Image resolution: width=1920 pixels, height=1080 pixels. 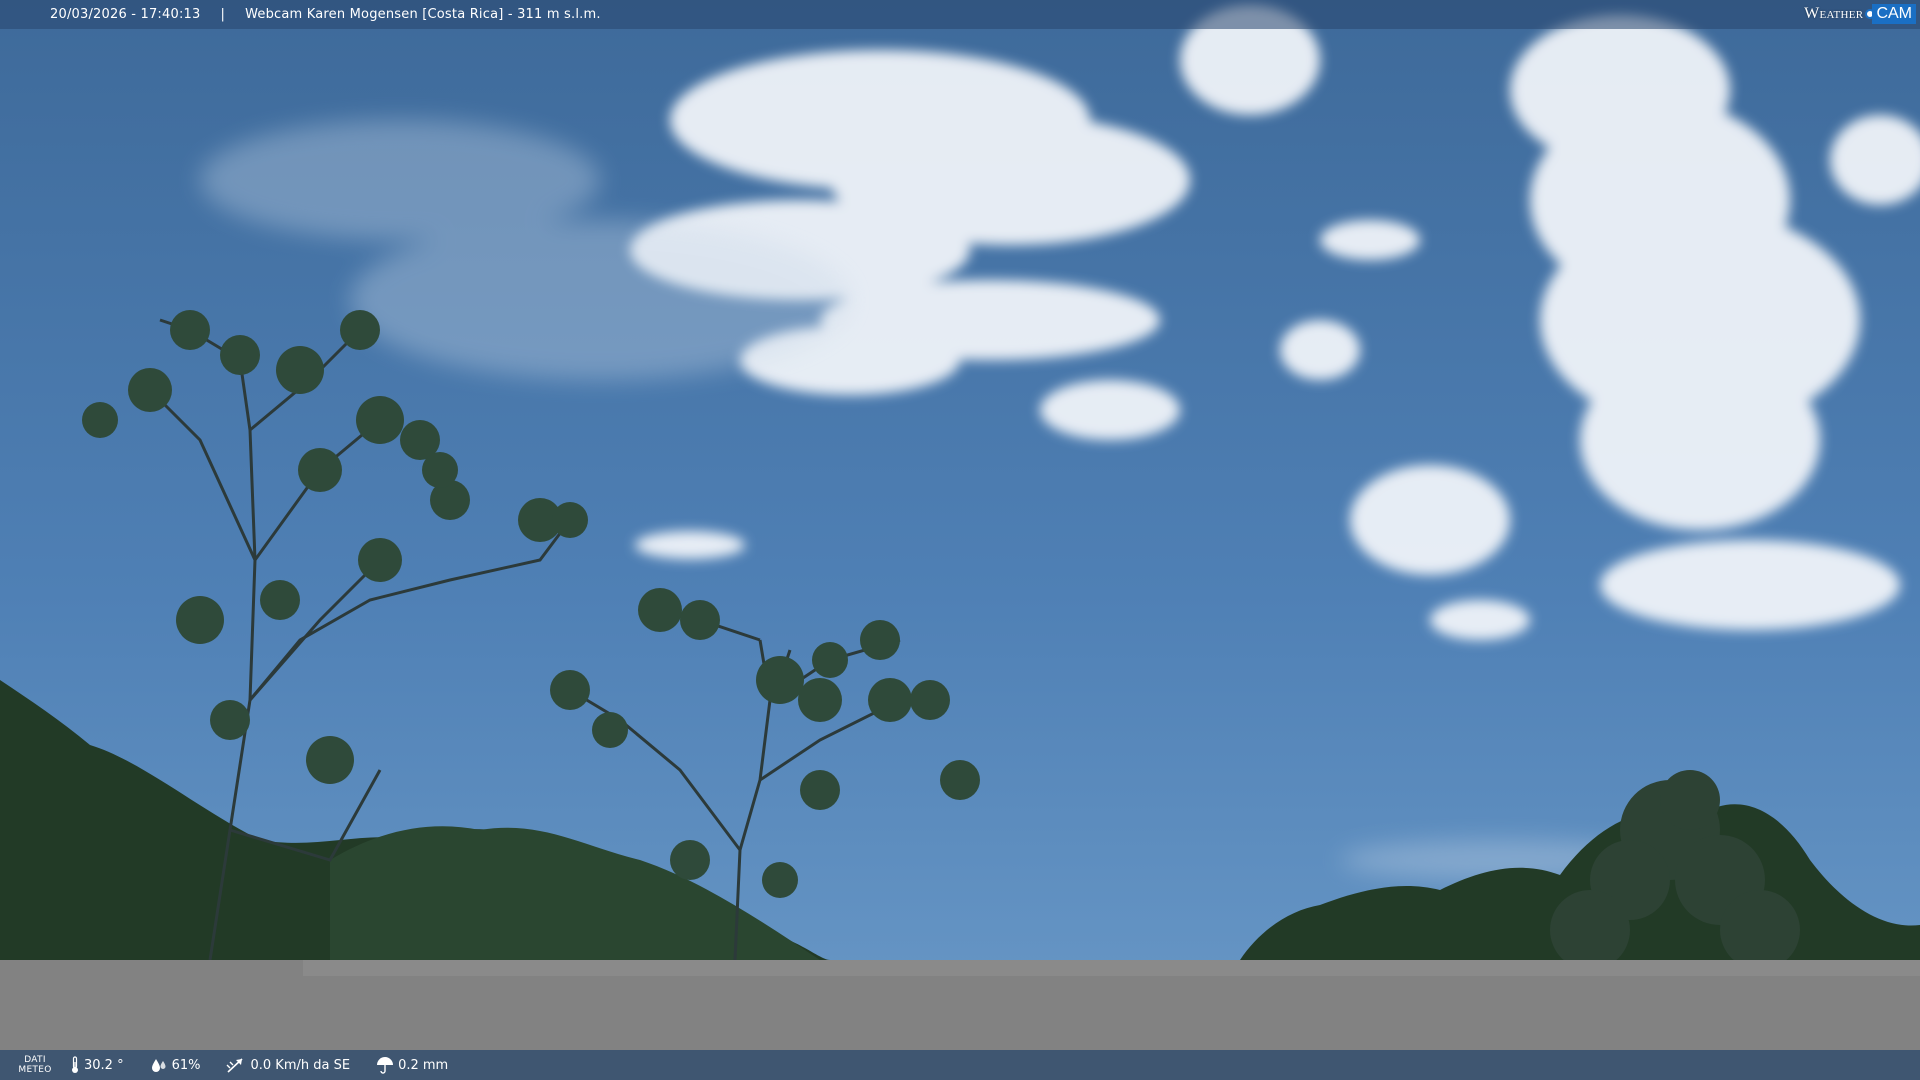 What do you see at coordinates (35, 1060) in the screenshot?
I see `dati-label-line1: DATI` at bounding box center [35, 1060].